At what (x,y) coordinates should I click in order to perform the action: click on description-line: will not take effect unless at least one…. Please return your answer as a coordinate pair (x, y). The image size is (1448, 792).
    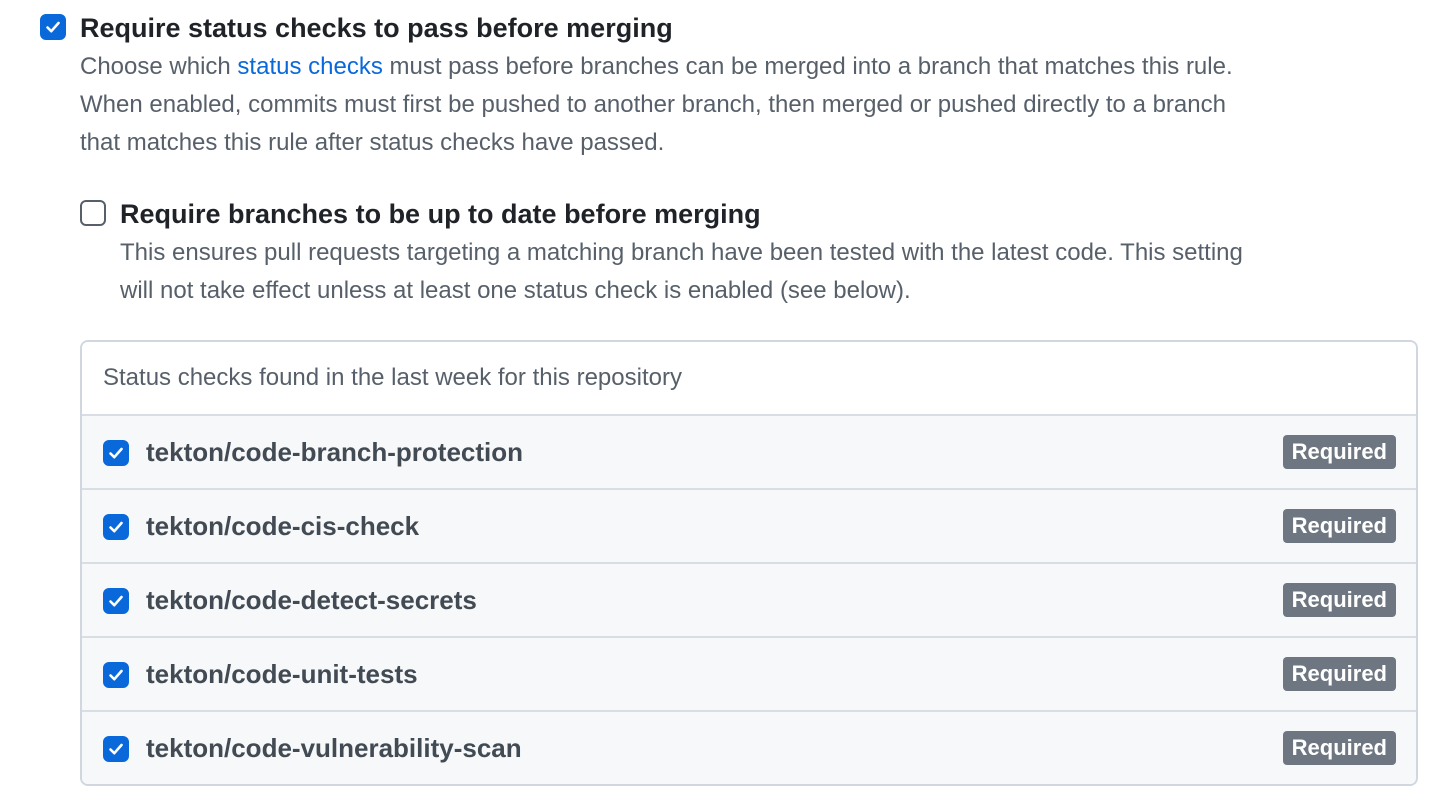
    Looking at the image, I should click on (515, 290).